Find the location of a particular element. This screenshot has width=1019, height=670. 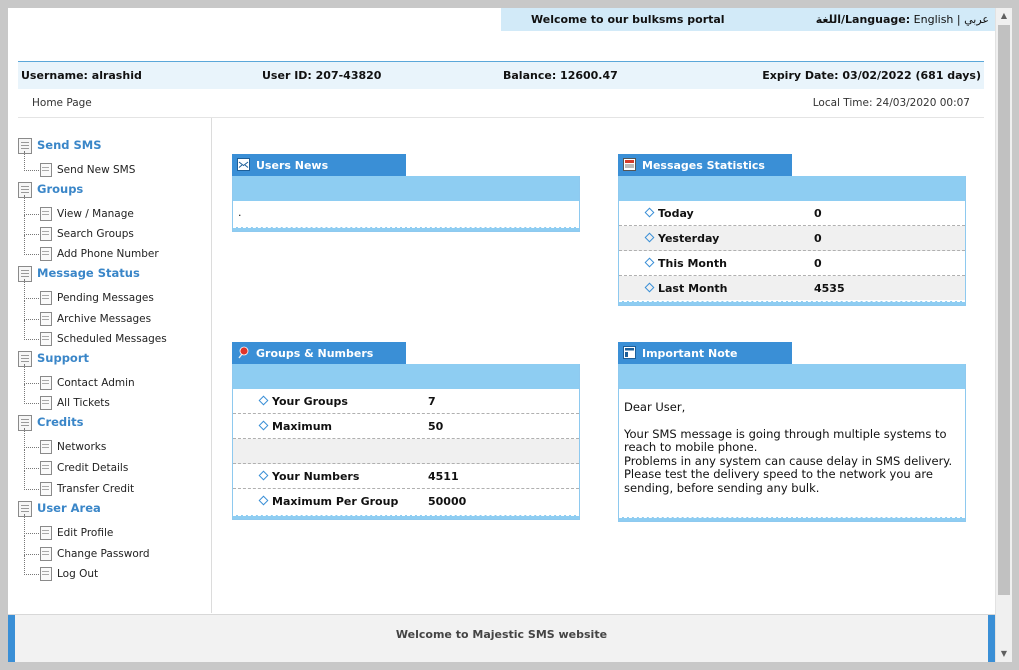

panel-title: Messages Statistics is located at coordinates (703, 165).